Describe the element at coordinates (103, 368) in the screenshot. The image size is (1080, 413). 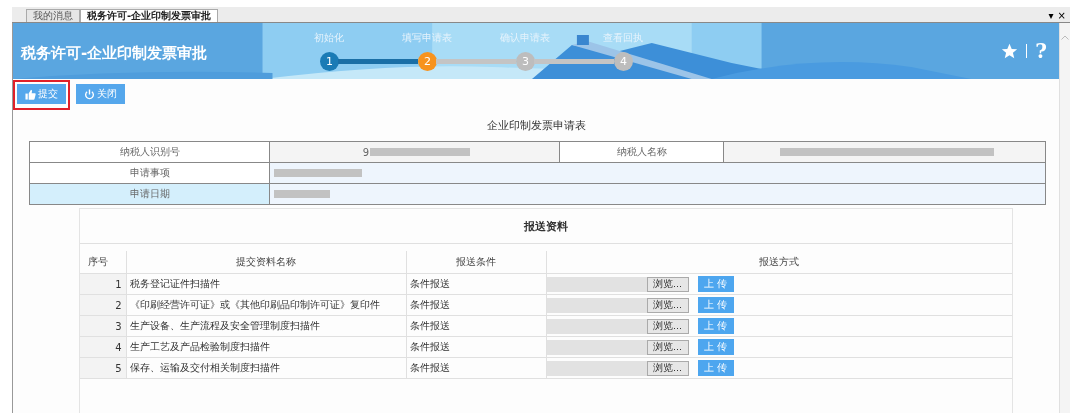
I see `table-cell: 5` at that location.